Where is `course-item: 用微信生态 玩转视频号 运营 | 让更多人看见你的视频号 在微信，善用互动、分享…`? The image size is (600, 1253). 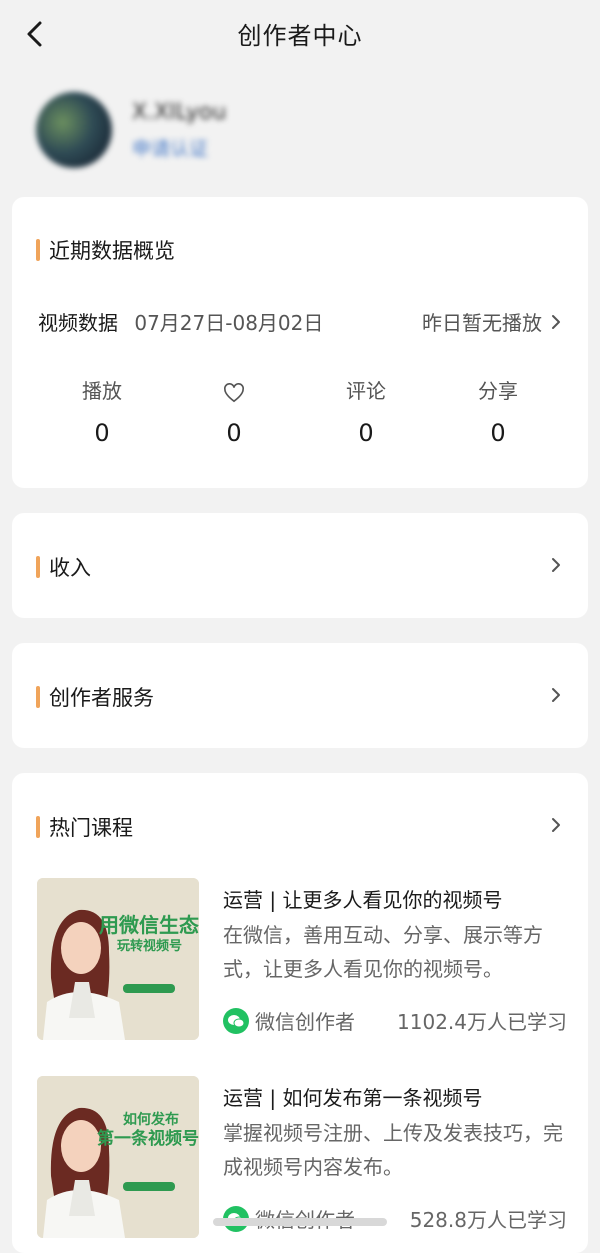 course-item: 用微信生态 玩转视频号 运营 | 让更多人看见你的视频号 在微信，善用互动、分享… is located at coordinates (307, 959).